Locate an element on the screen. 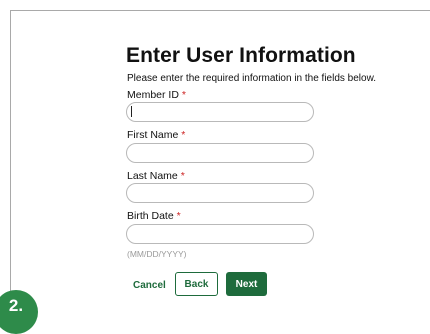 The image size is (430, 334). birth-date-label-text: Birth Date is located at coordinates (150, 216).